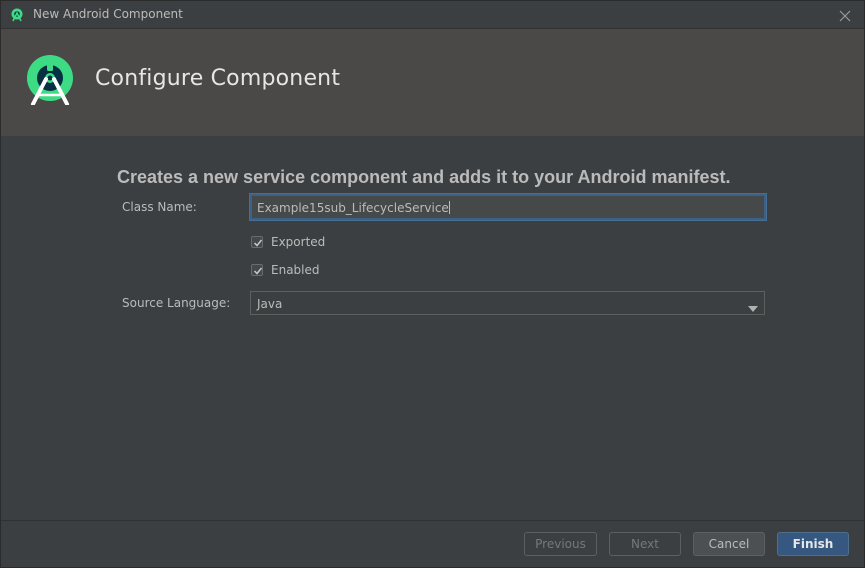 This screenshot has width=865, height=568. Describe the element at coordinates (507, 303) in the screenshot. I see `source-language-select: Java` at that location.